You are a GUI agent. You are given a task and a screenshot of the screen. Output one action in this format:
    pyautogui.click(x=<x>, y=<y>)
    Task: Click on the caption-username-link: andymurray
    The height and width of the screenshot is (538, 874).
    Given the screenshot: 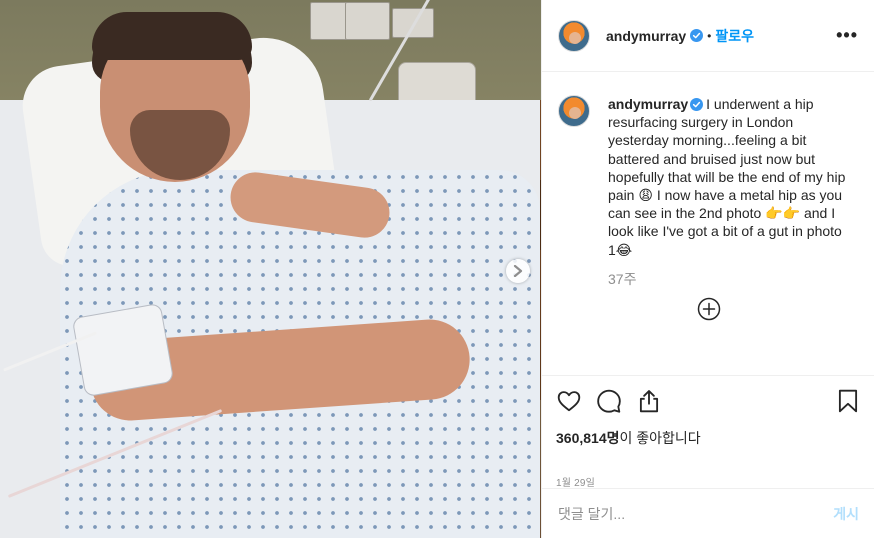 What is the action you would take?
    pyautogui.click(x=648, y=104)
    